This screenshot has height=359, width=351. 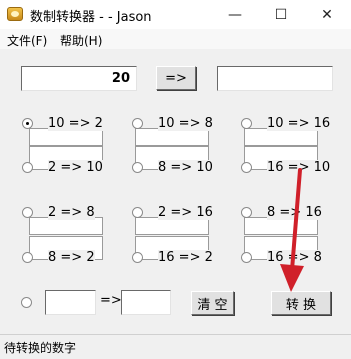 I want to click on custom-from-field, so click(x=70, y=302).